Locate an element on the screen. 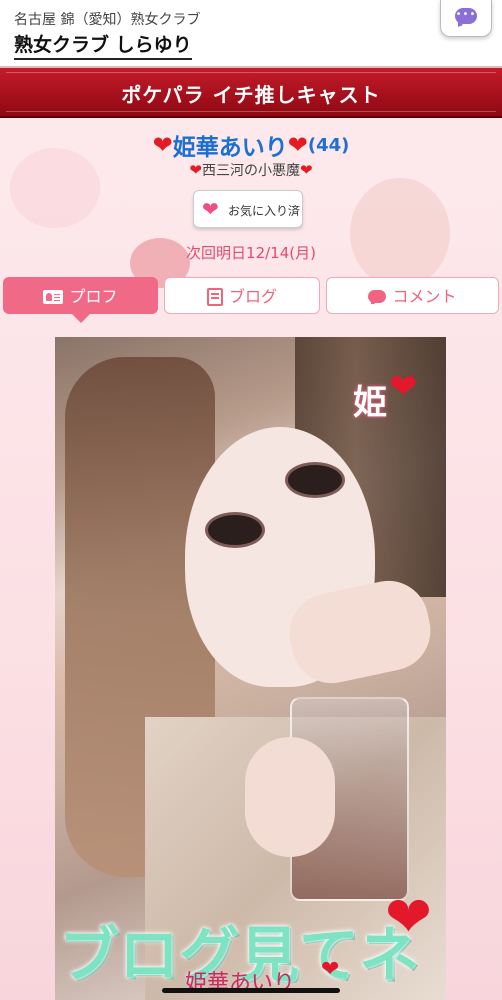 The image size is (502, 1000). tab-comment: コメント is located at coordinates (412, 295).